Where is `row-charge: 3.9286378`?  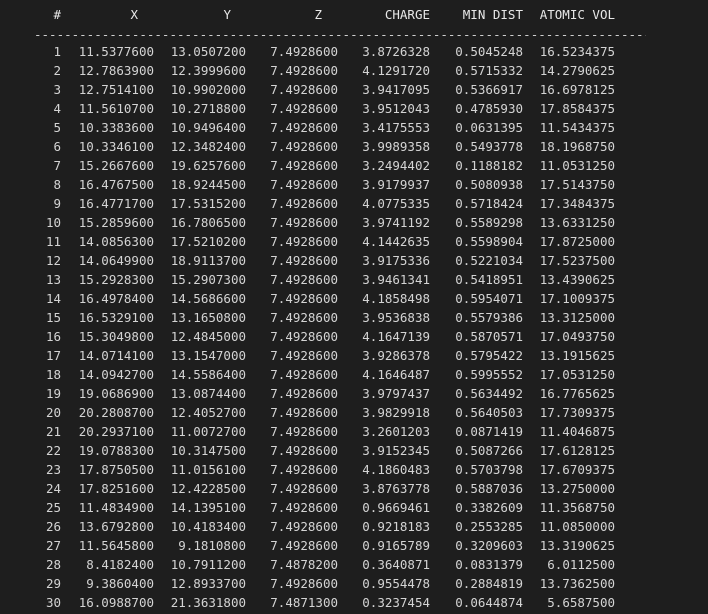
row-charge: 3.9286378 is located at coordinates (396, 355).